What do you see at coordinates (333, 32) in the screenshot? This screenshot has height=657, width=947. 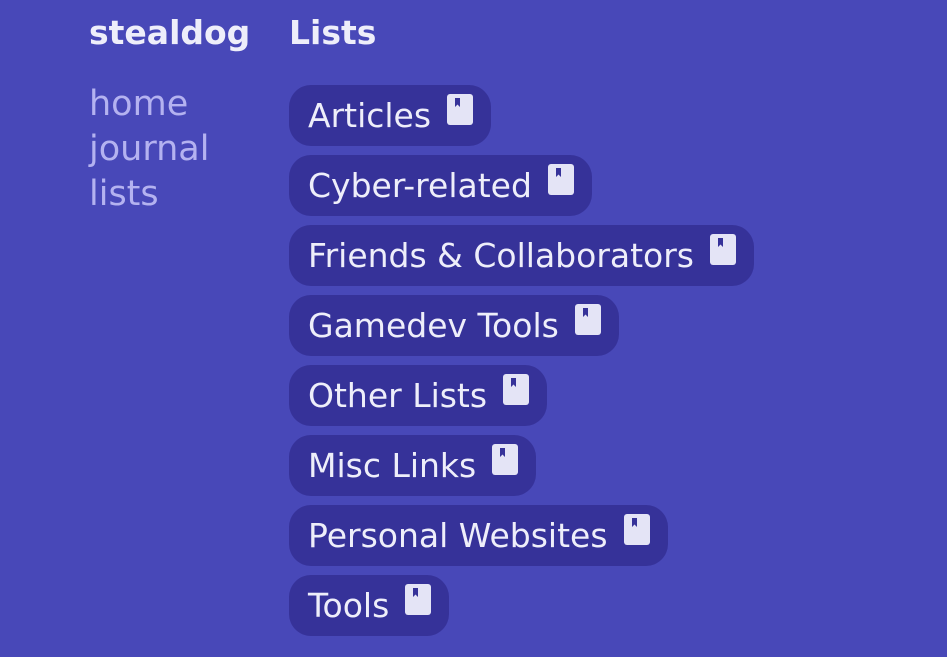 I see `page-title: Lists` at bounding box center [333, 32].